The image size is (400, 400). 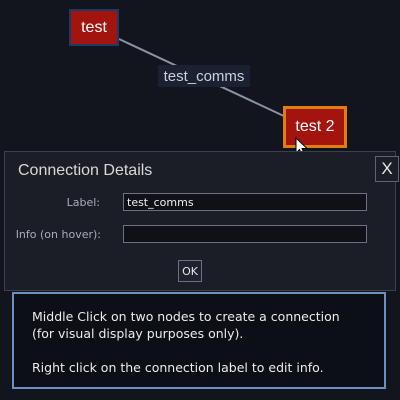 I want to click on help-text-line: (for visual display purposes only)., so click(x=138, y=333).